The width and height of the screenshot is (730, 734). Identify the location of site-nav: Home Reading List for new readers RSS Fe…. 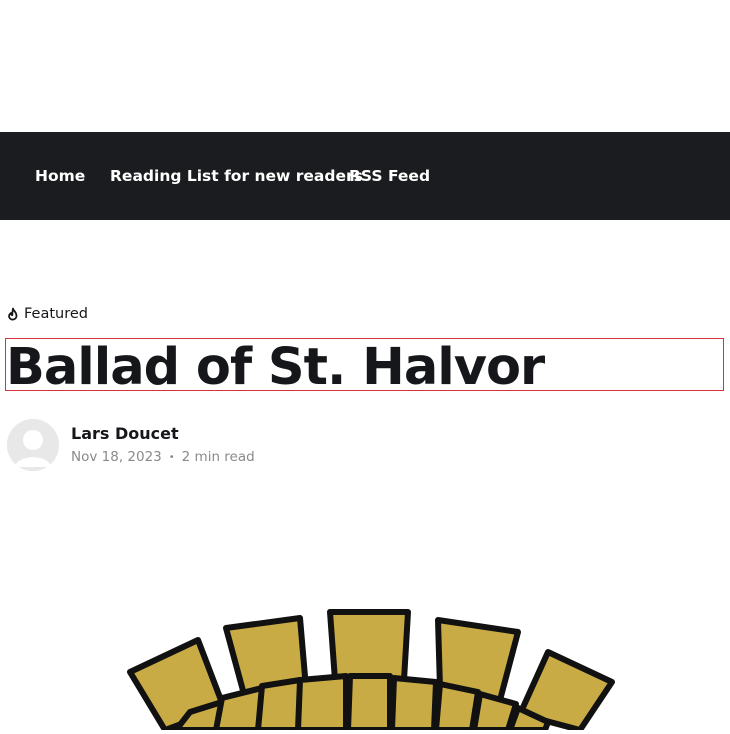
(365, 176).